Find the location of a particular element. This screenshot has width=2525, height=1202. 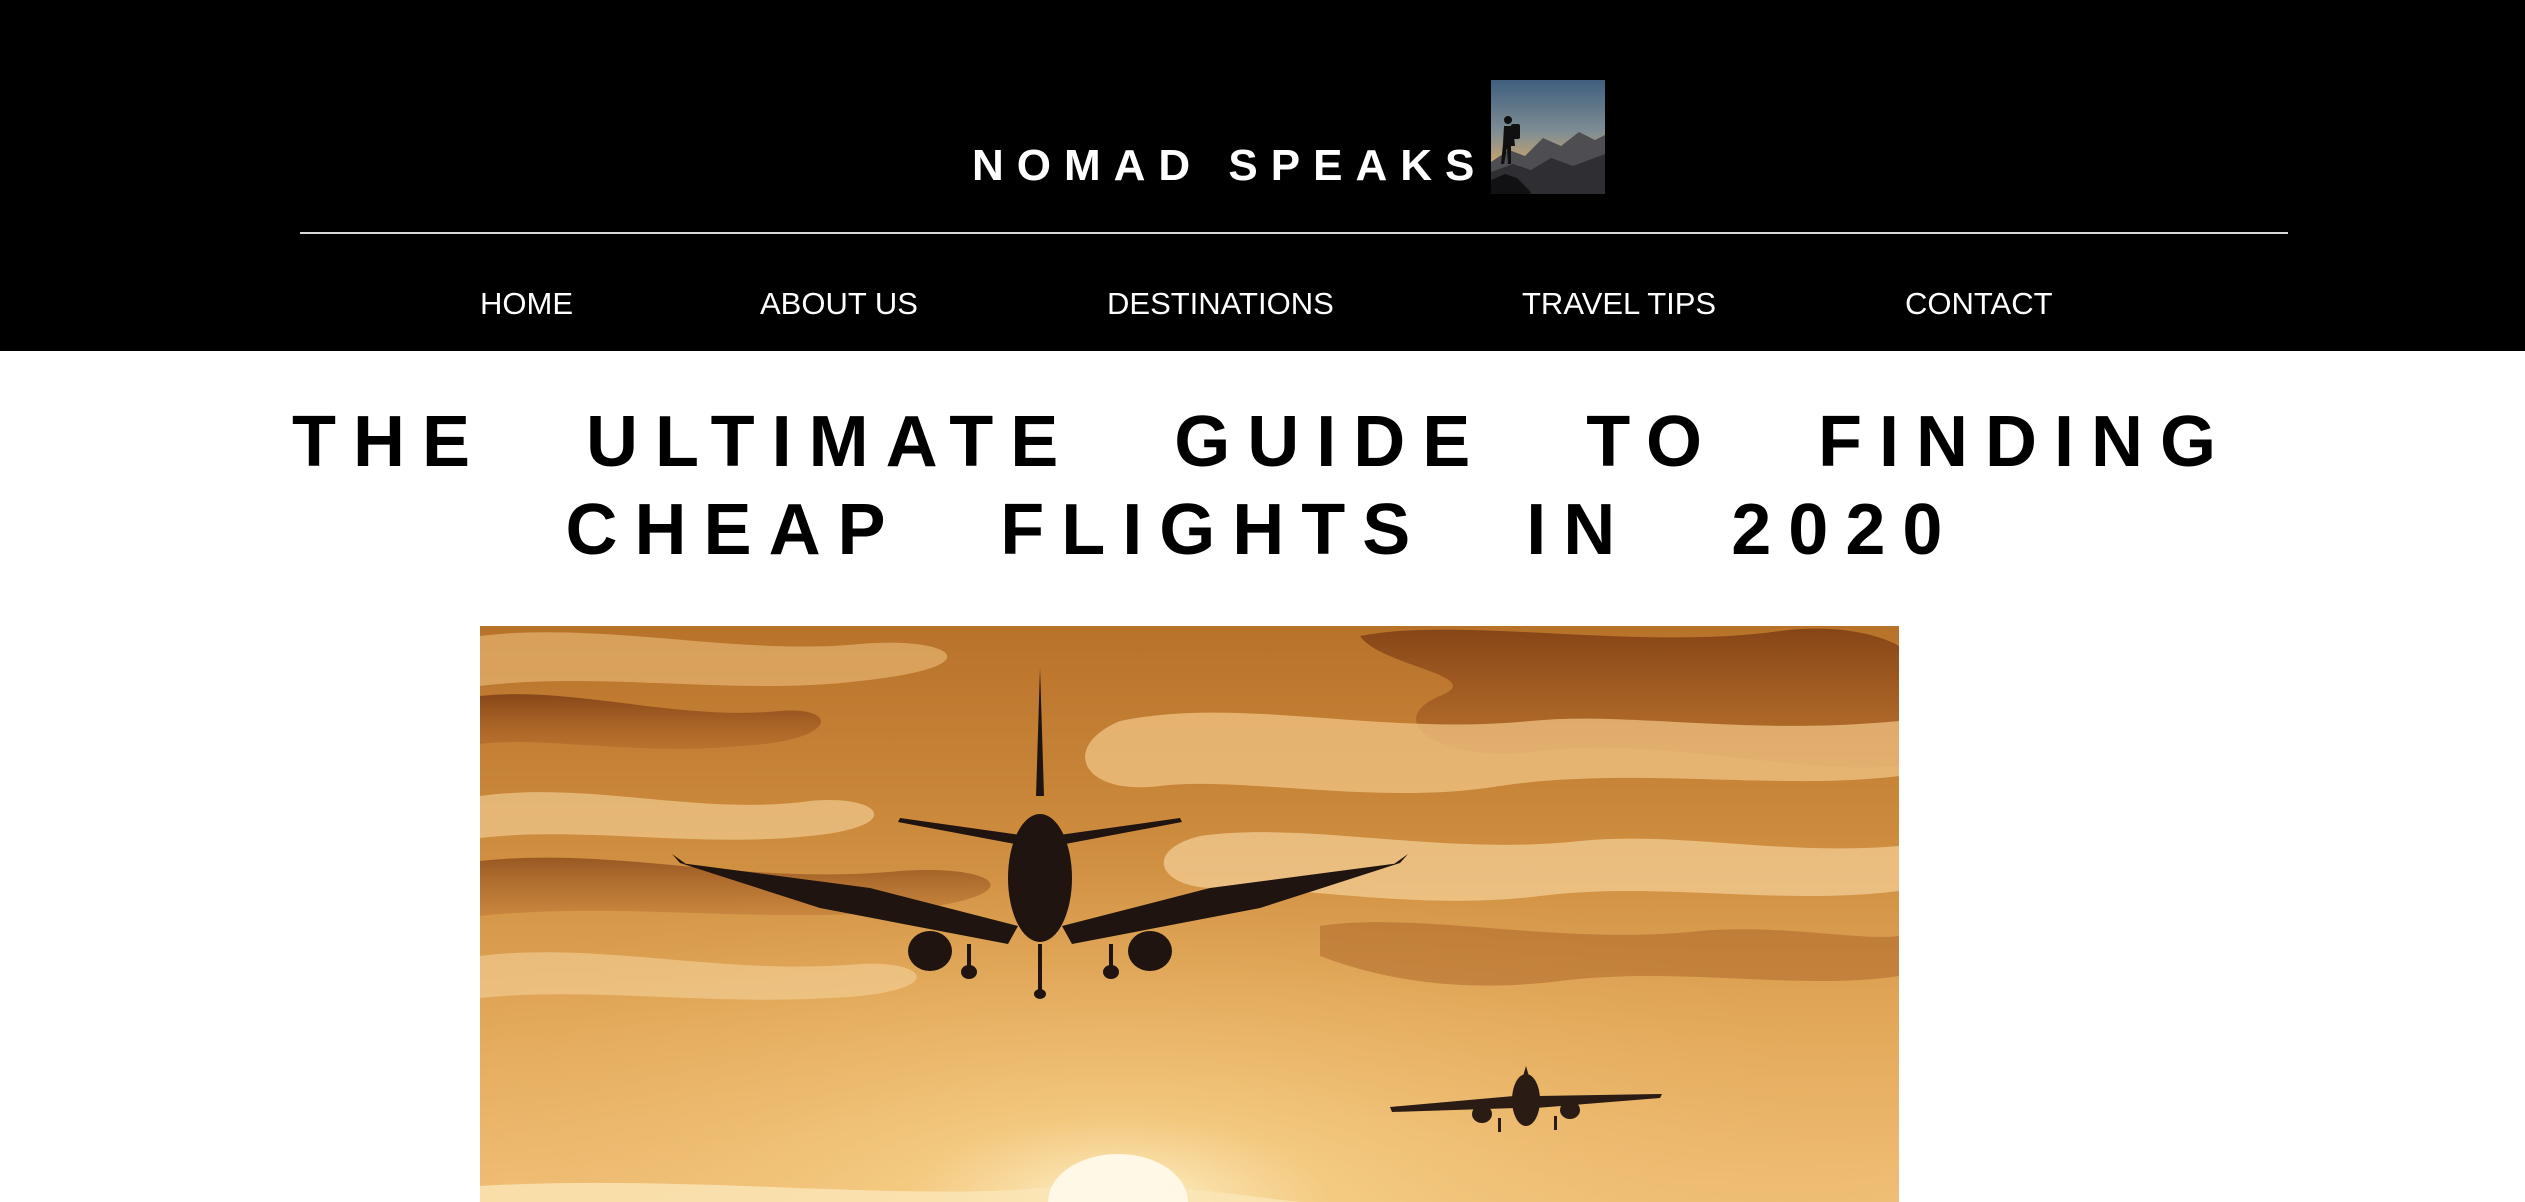

nav-item-travel-tips: TRAVEL TIPS is located at coordinates (1619, 304).